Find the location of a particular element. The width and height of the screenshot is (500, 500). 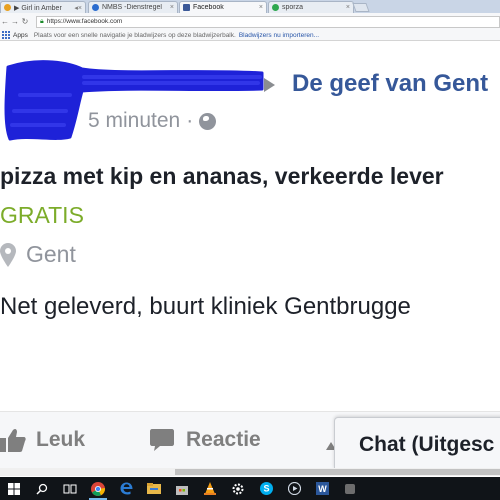

chrome-icon is located at coordinates (98, 488).